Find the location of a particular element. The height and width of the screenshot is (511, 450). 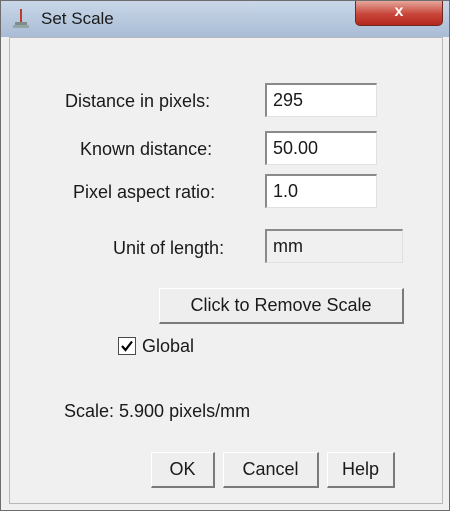

app-icon is located at coordinates (21, 19).